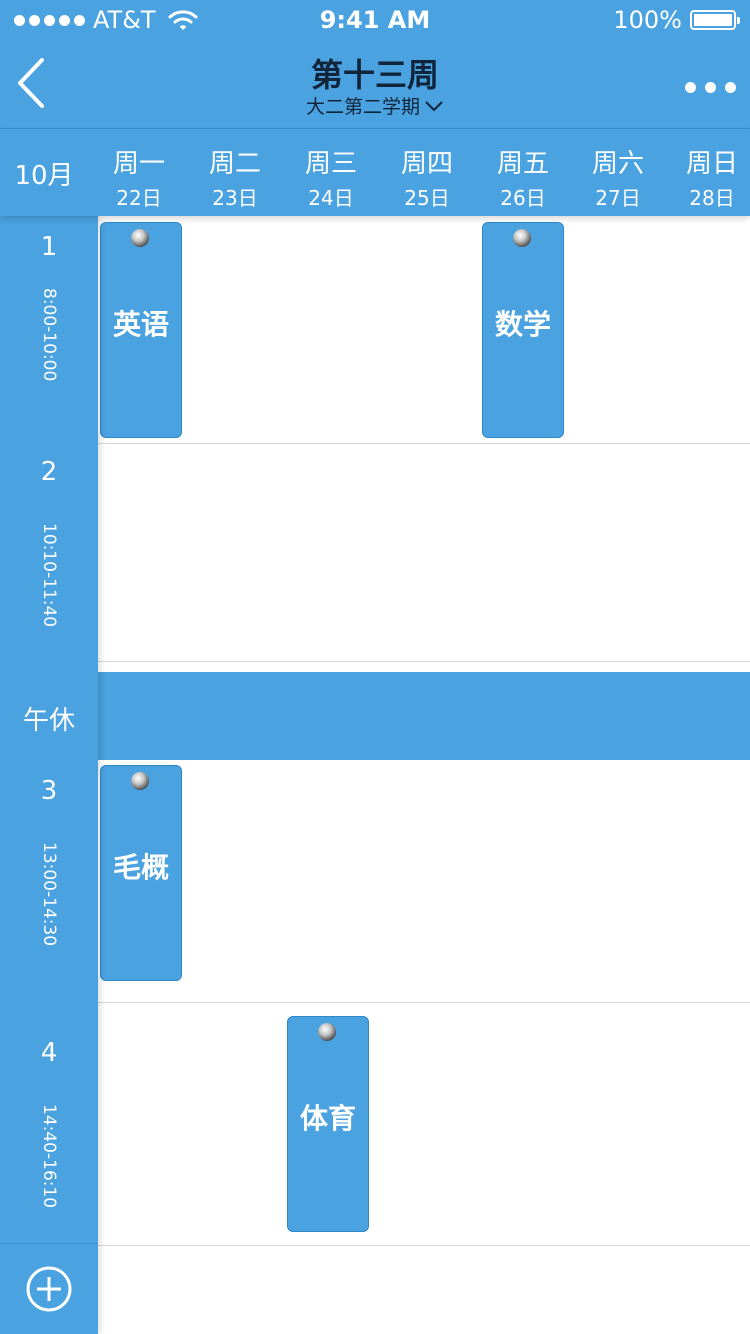 This screenshot has width=750, height=1334. I want to click on period-time: 8:00-10:00, so click(49, 335).